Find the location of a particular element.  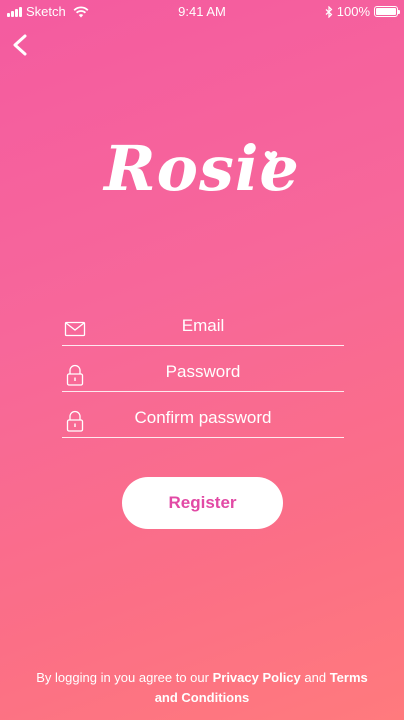

email-field is located at coordinates (203, 327).